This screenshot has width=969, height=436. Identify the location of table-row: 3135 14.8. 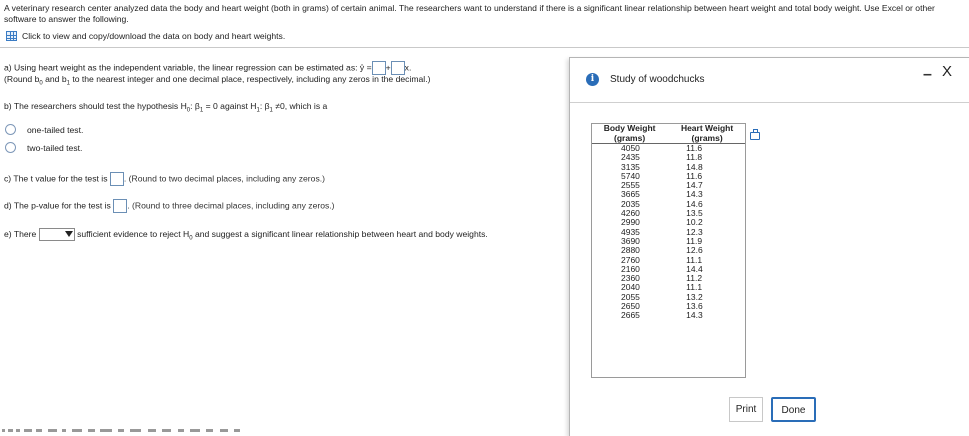
(668, 166).